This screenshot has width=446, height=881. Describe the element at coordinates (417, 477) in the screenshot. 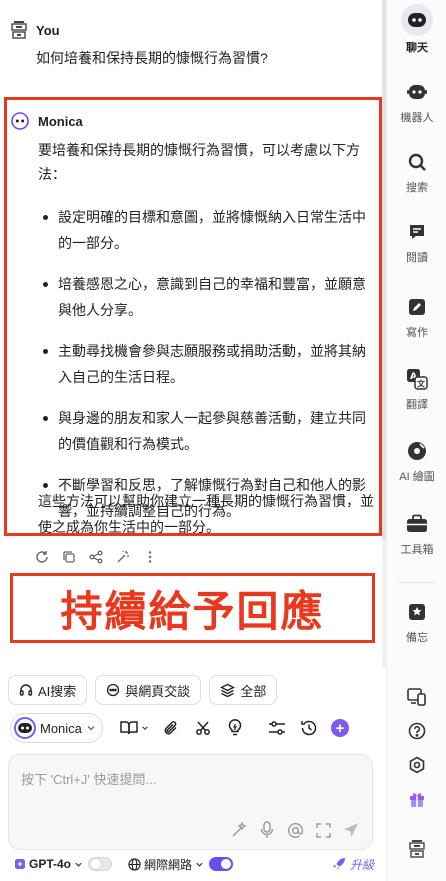

I see `sidebar-item-label: AI 繪圖` at that location.